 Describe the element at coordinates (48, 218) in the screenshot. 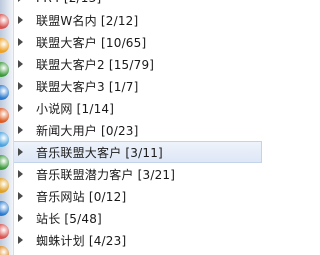

I see `group-name: 站长` at that location.